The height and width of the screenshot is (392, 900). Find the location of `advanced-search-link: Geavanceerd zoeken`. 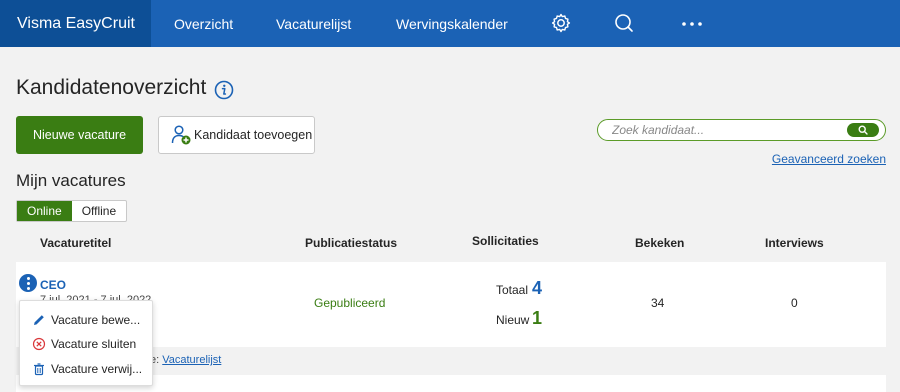

advanced-search-link: Geavanceerd zoeken is located at coordinates (829, 159).